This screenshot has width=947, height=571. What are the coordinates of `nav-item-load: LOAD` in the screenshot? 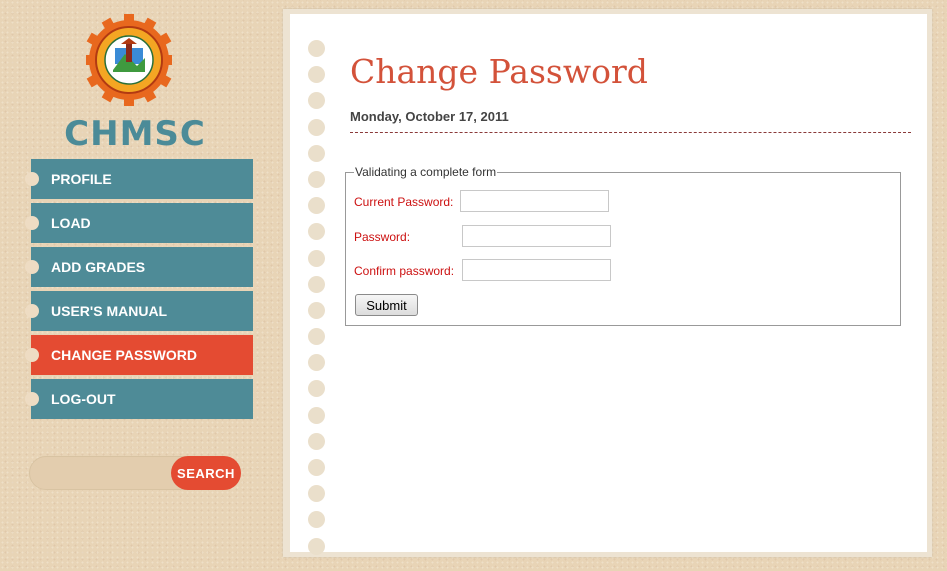 It's located at (139, 223).